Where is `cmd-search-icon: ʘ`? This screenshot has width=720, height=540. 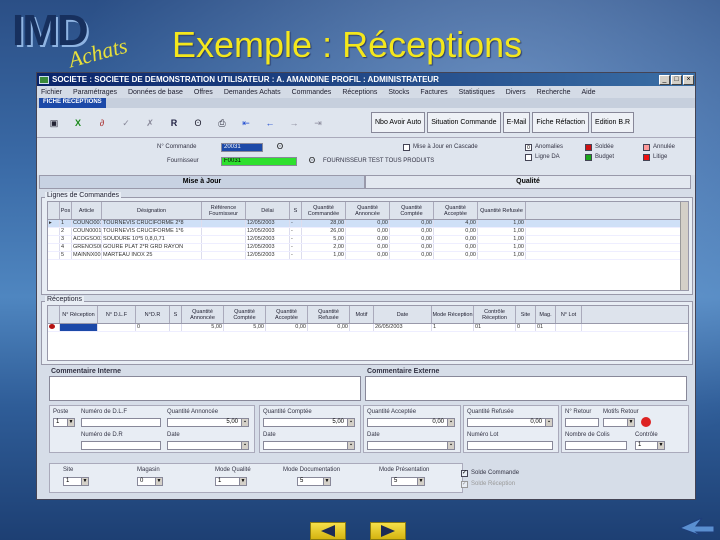 cmd-search-icon: ʘ is located at coordinates (280, 147).